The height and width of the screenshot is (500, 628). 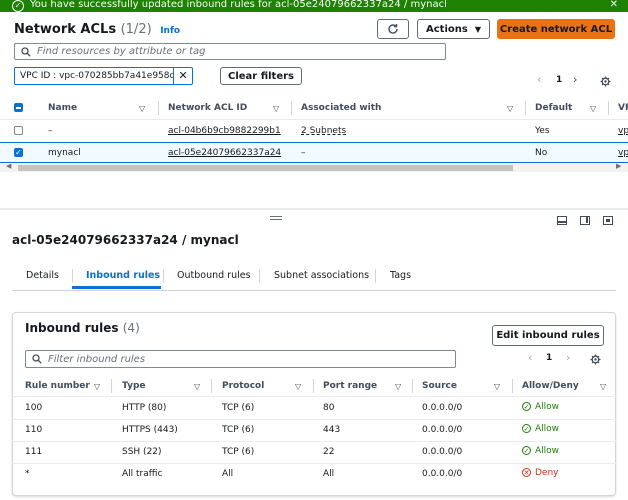 I want to click on actions-button: Actions ▼, so click(x=453, y=29).